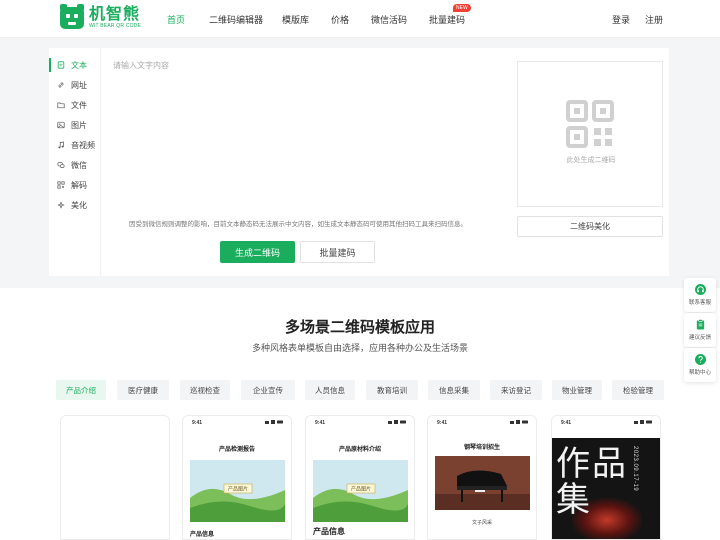 The width and height of the screenshot is (720, 540). I want to click on sidebar-item-beautify: 美化, so click(75, 205).